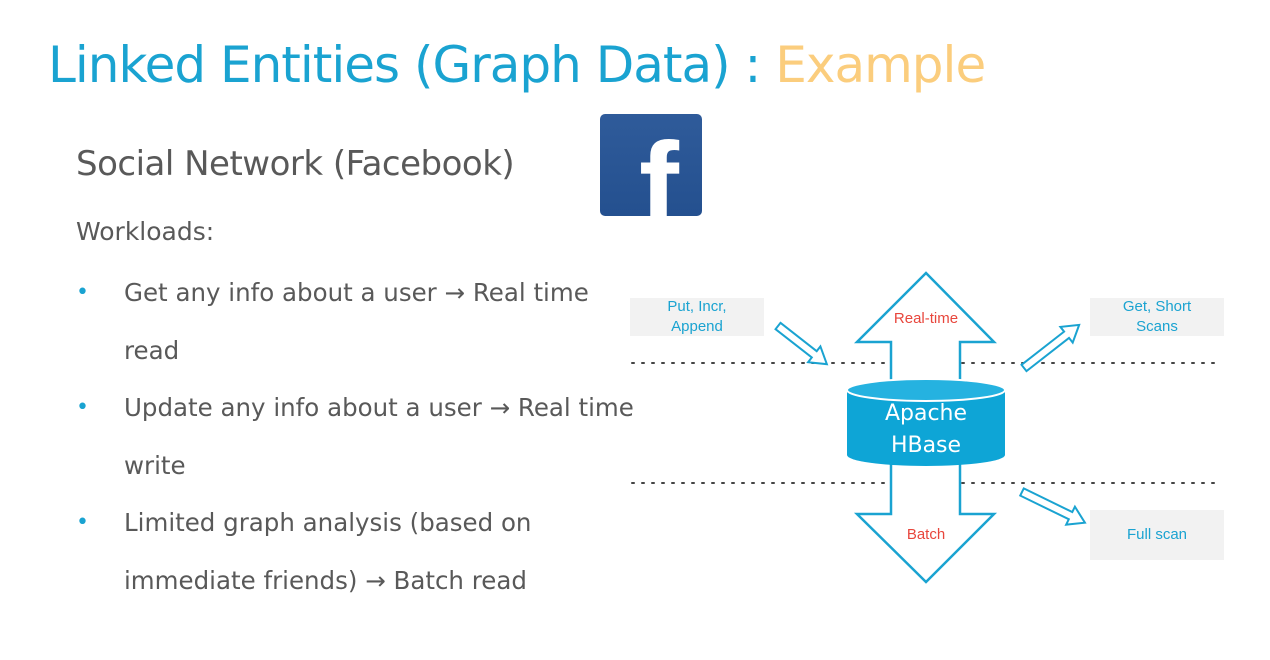  What do you see at coordinates (1157, 306) in the screenshot?
I see `read-ops-line1: Get, Short` at bounding box center [1157, 306].